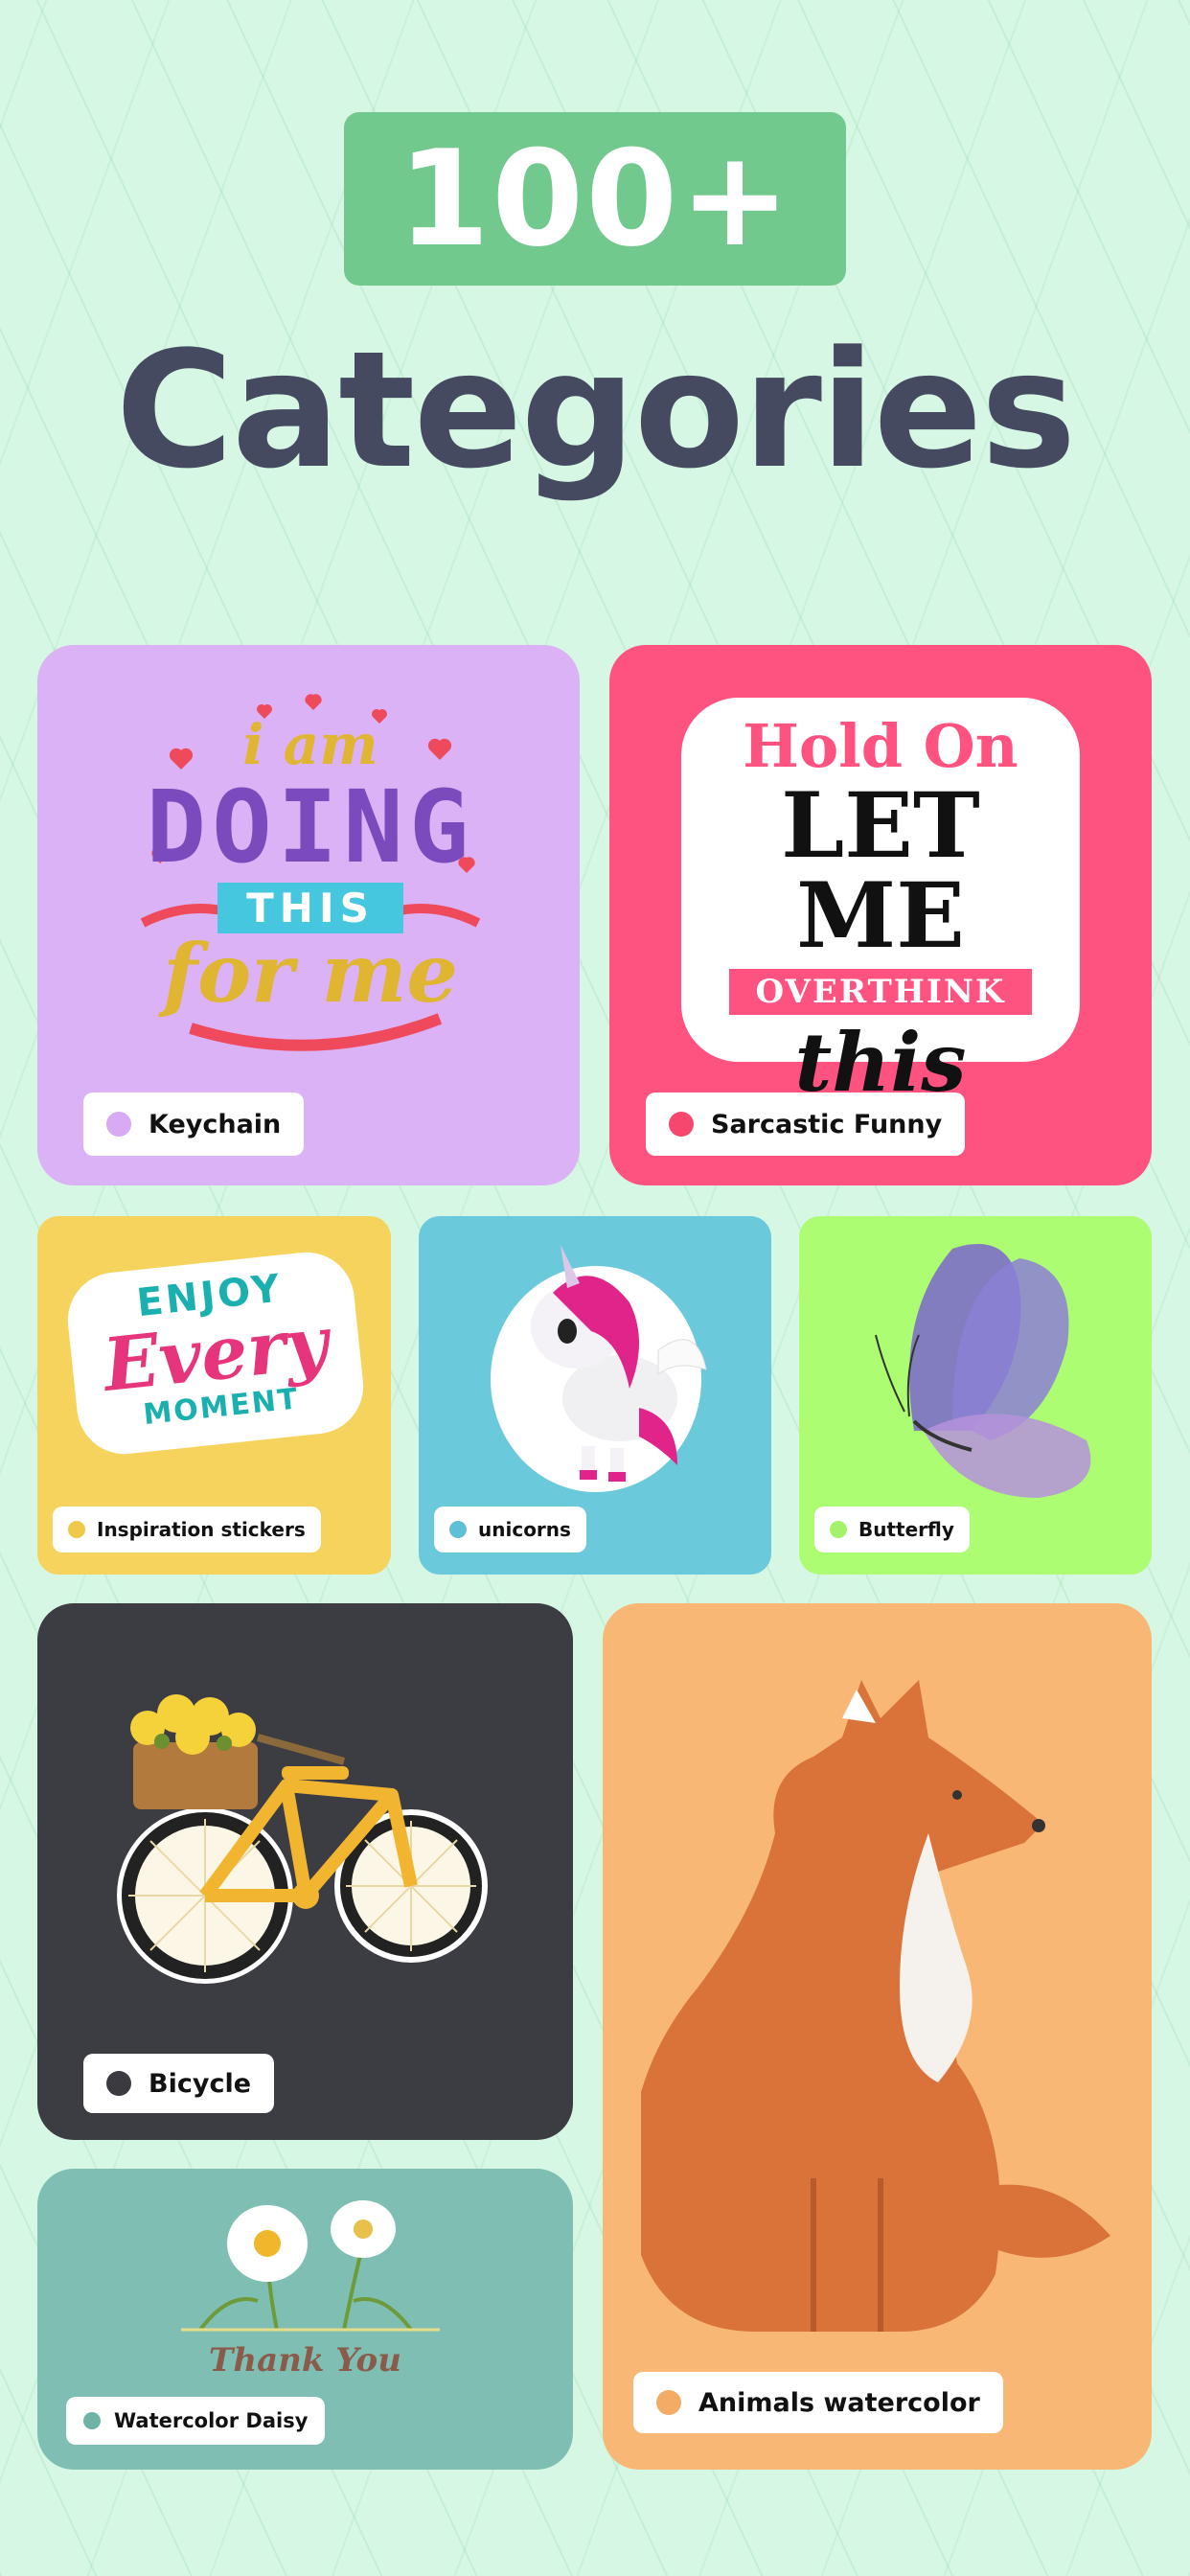  What do you see at coordinates (306, 2267) in the screenshot?
I see `daisy-illustration` at bounding box center [306, 2267].